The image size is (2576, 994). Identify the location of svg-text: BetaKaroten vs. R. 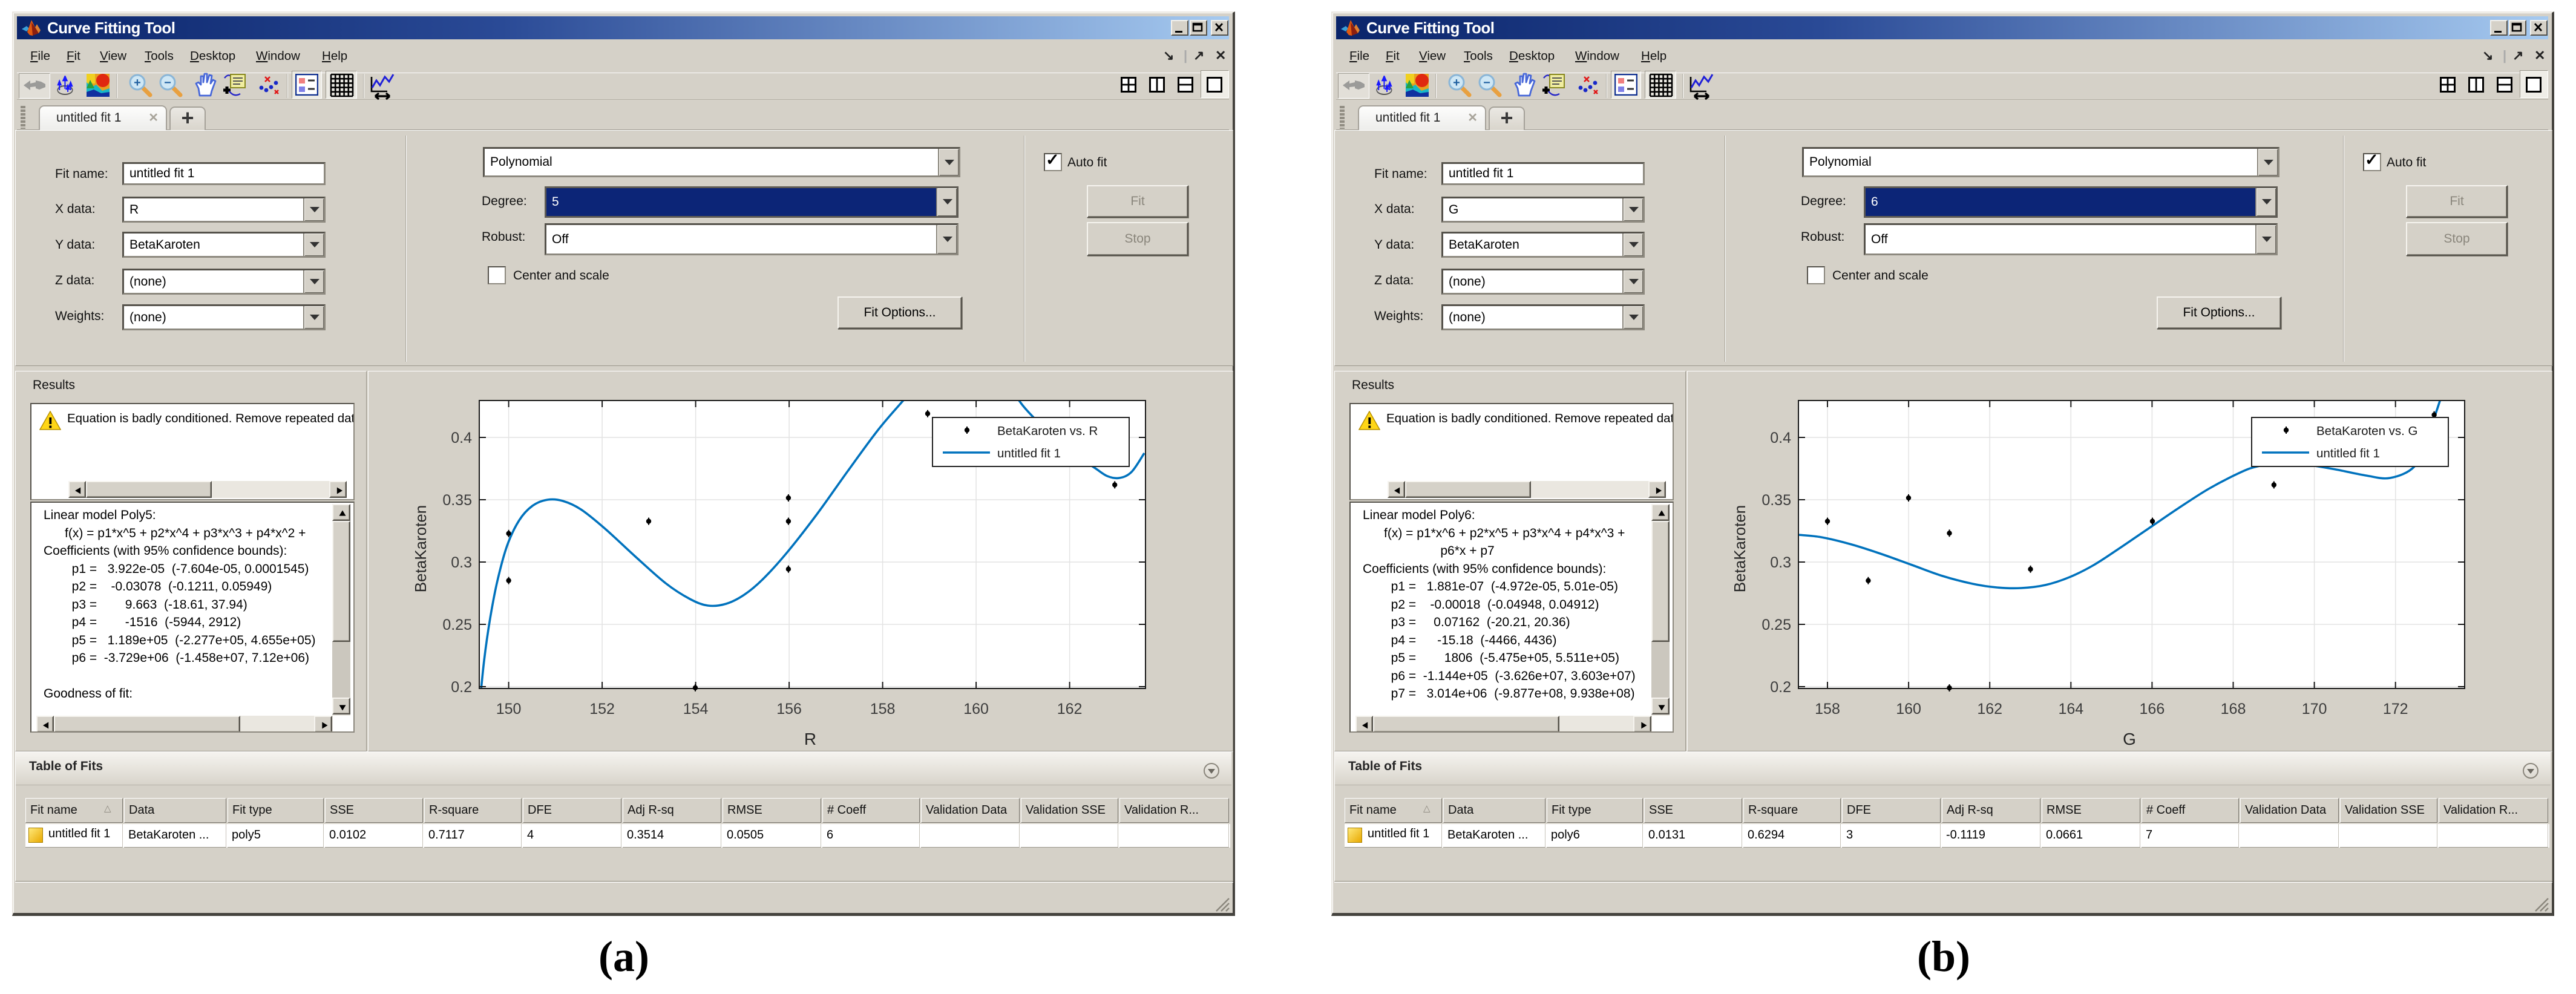
(1047, 431).